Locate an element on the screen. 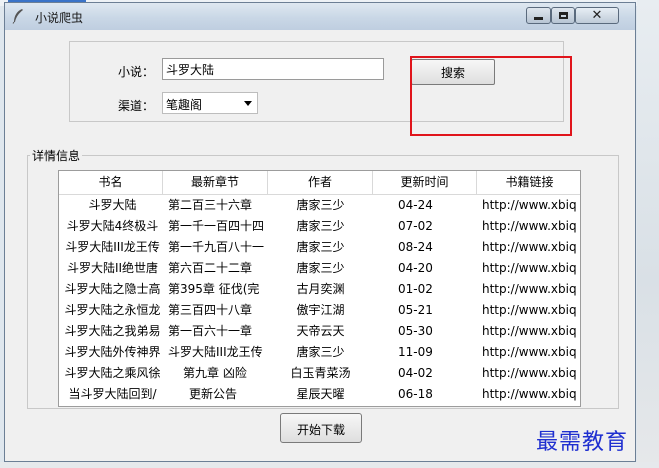 Image resolution: width=659 pixels, height=468 pixels. title-bar: 小说爬虫 ✕ is located at coordinates (320, 16).